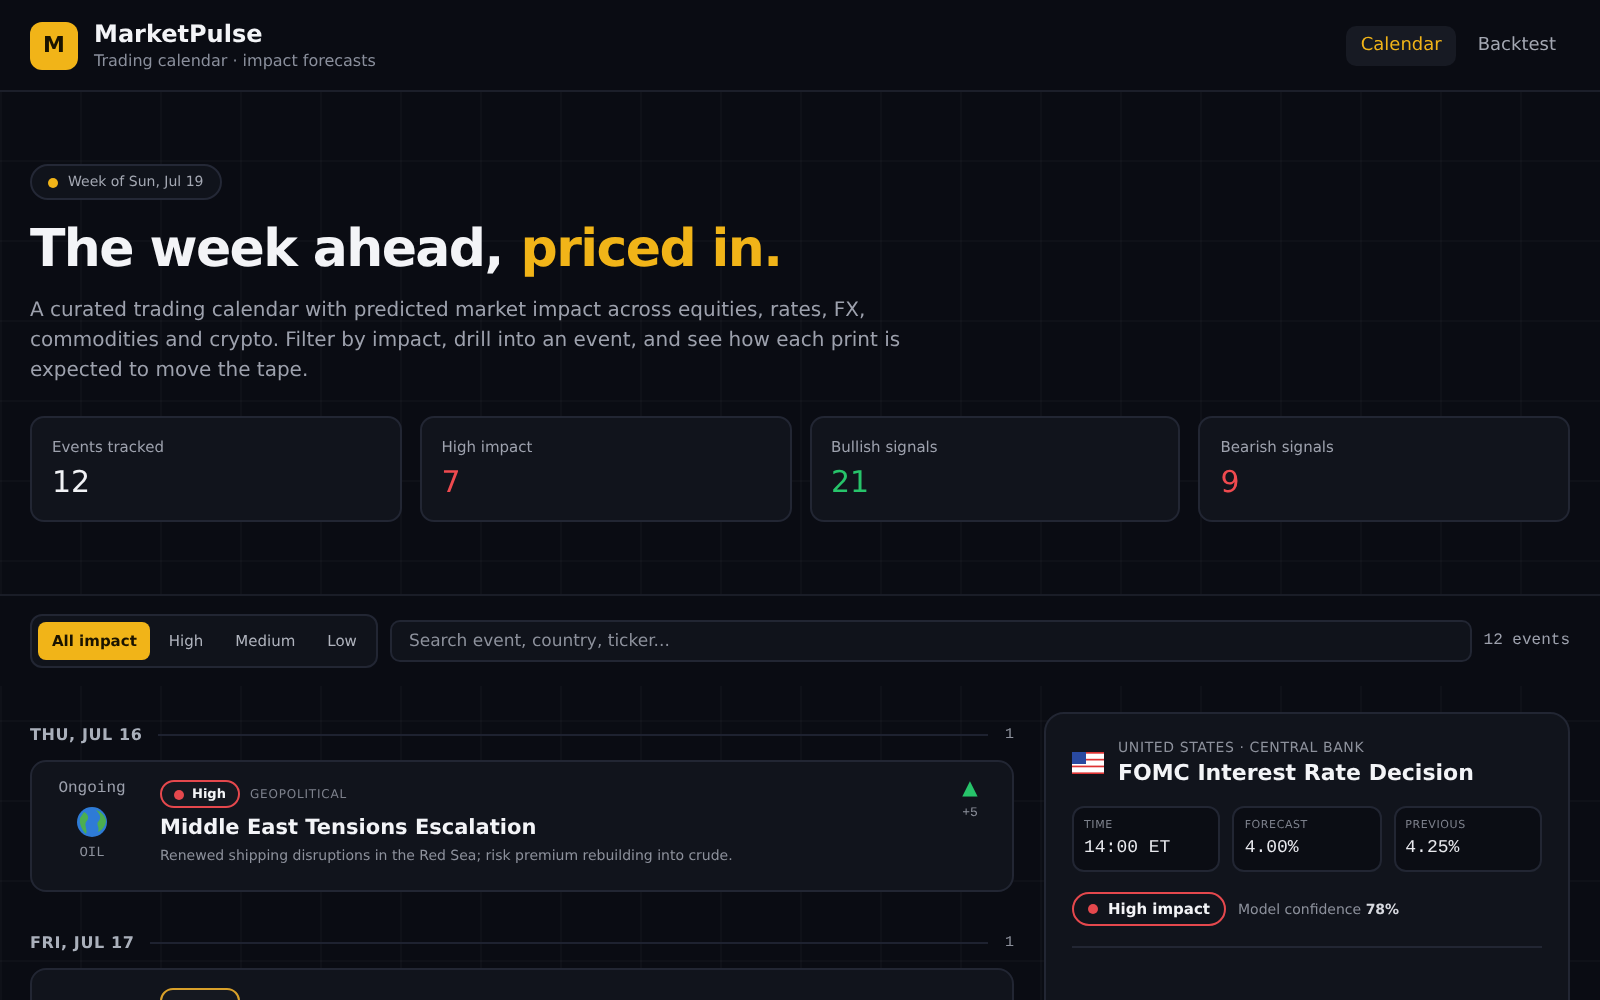 This screenshot has width=1600, height=1000. Describe the element at coordinates (92, 822) in the screenshot. I see `globe-icon` at that location.